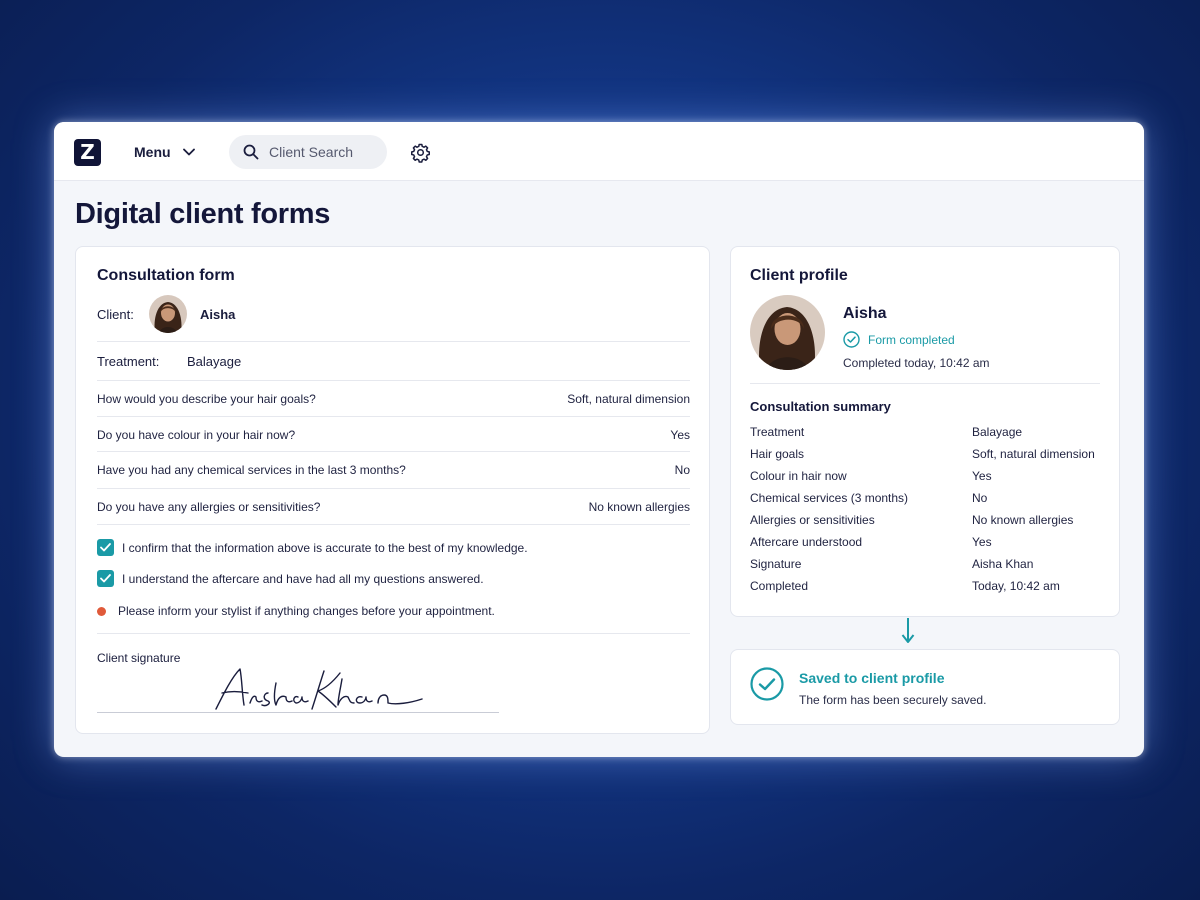 This screenshot has width=1200, height=900. I want to click on signature-line, so click(298, 712).